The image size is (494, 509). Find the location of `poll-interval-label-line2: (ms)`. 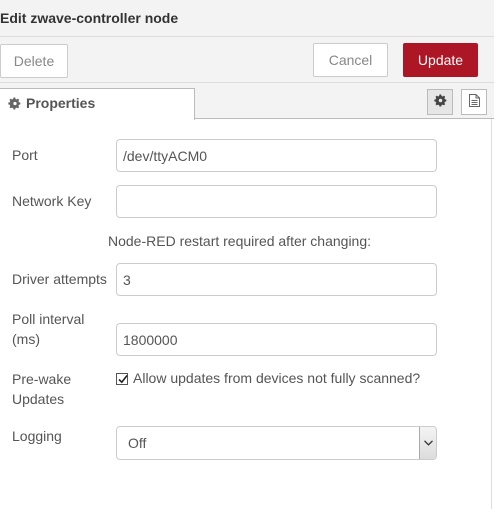

poll-interval-label-line2: (ms) is located at coordinates (26, 339).